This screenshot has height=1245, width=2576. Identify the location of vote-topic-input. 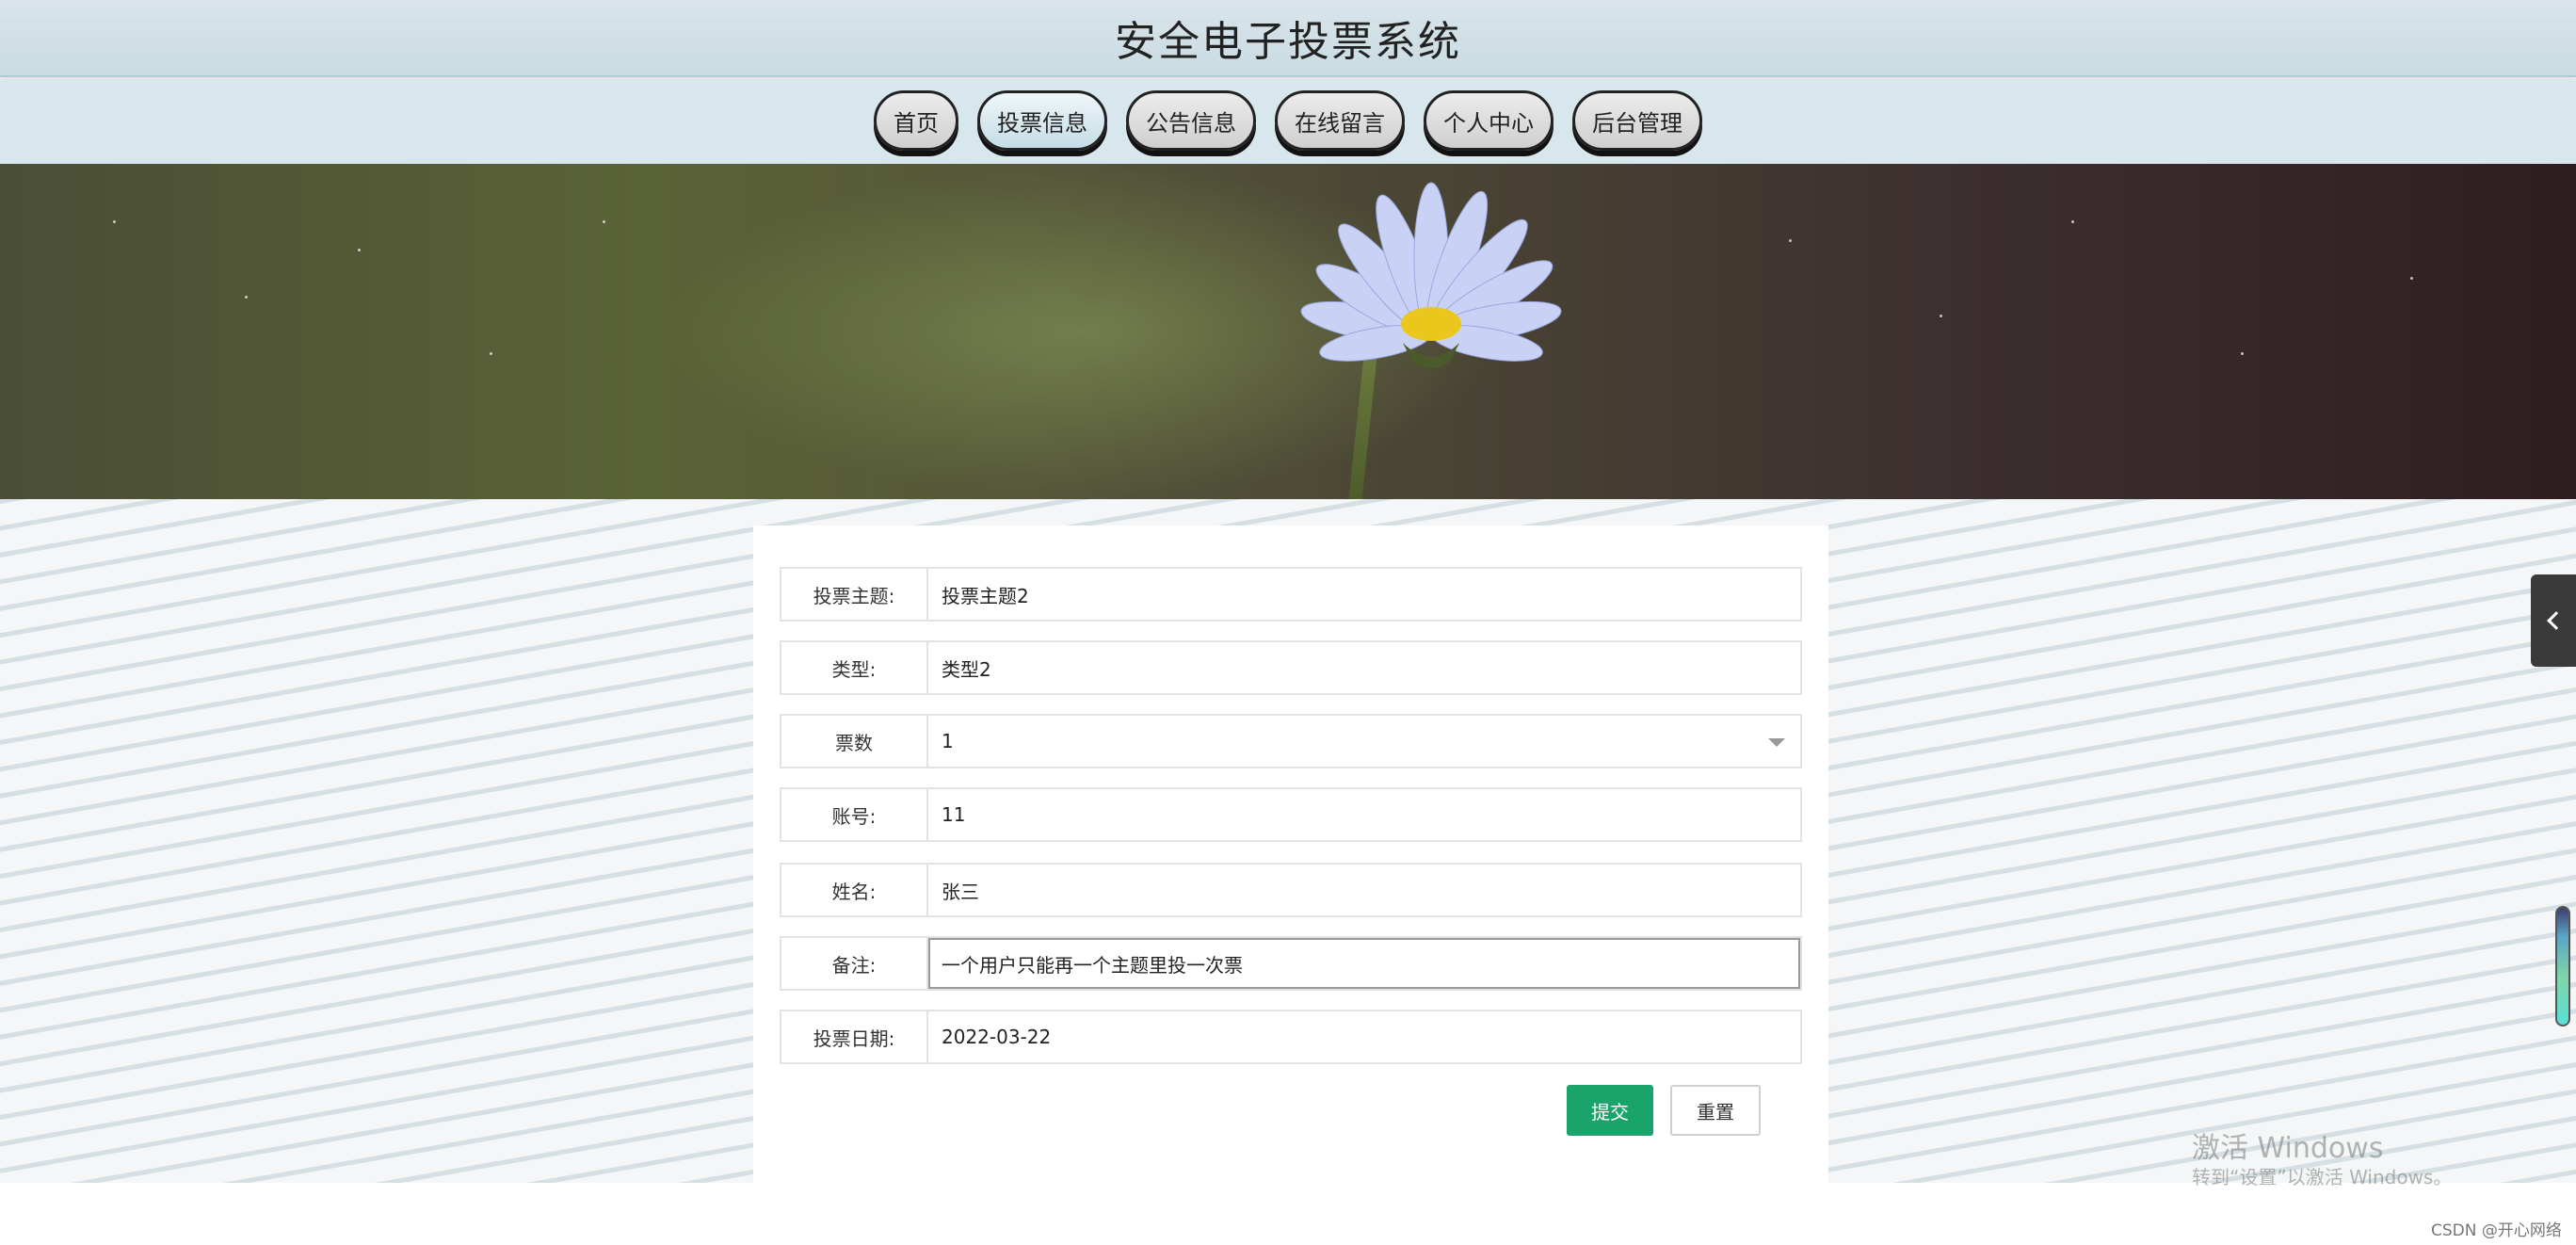
(1364, 595).